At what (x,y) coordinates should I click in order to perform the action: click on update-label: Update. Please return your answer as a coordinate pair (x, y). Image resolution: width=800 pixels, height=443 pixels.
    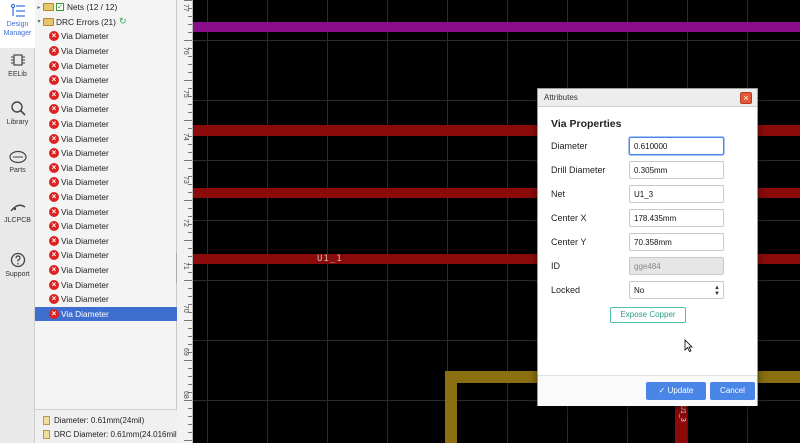
    Looking at the image, I should click on (680, 390).